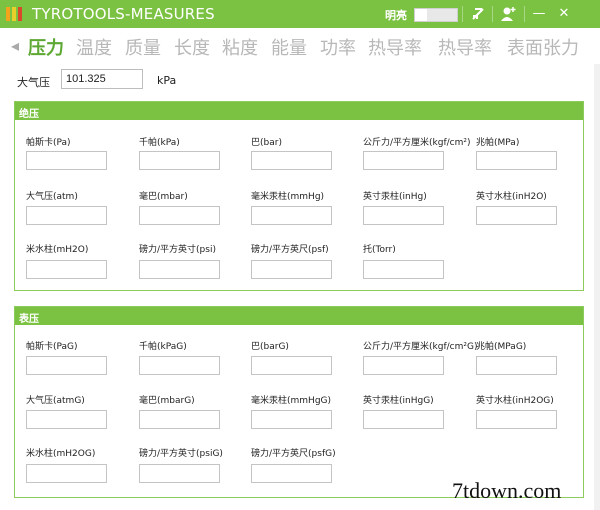 The height and width of the screenshot is (510, 600). Describe the element at coordinates (597, 287) in the screenshot. I see `scrollbar` at that location.